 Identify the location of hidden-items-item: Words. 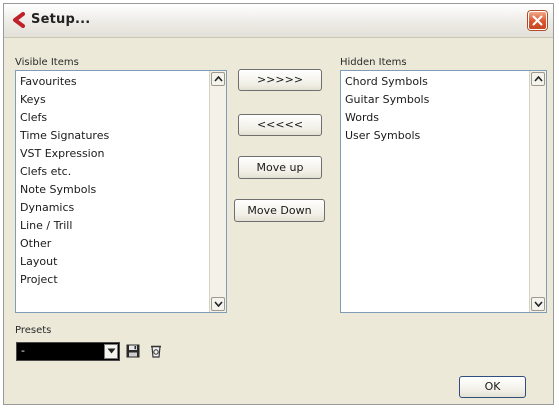
(443, 118).